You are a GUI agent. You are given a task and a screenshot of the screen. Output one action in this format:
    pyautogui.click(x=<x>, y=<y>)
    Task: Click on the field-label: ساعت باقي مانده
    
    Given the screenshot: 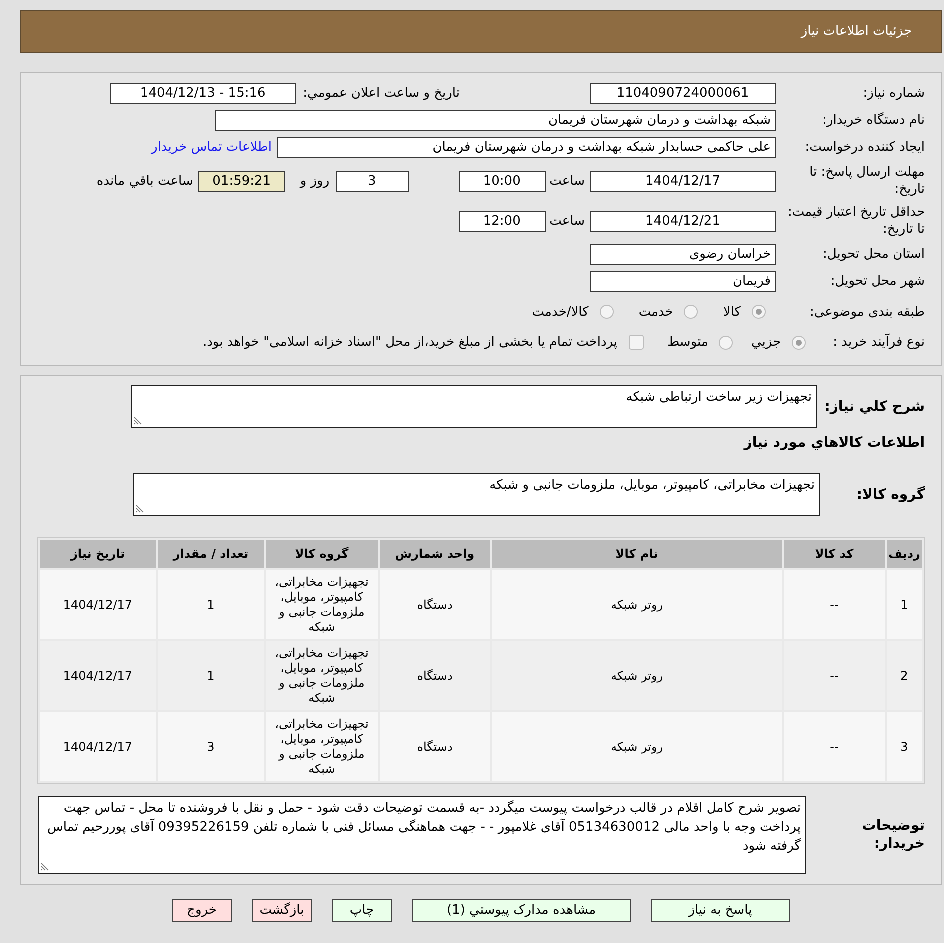 What is the action you would take?
    pyautogui.click(x=145, y=181)
    